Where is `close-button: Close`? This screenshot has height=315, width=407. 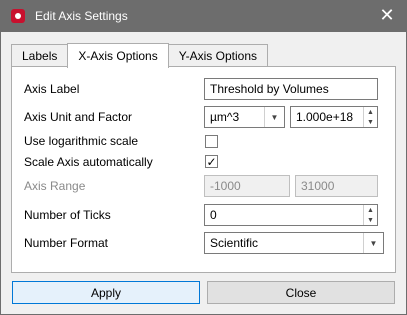
close-button: Close is located at coordinates (301, 292).